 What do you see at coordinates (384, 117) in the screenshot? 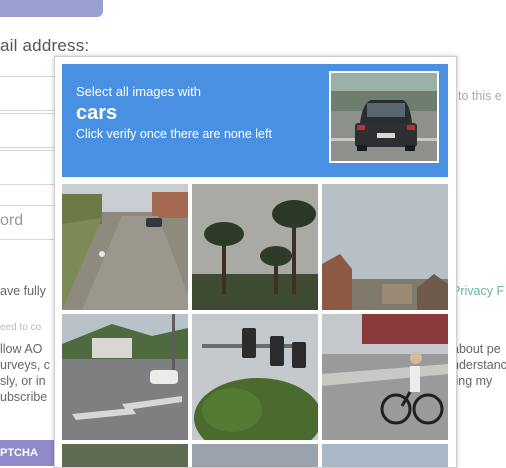
I see `sample-car-image` at bounding box center [384, 117].